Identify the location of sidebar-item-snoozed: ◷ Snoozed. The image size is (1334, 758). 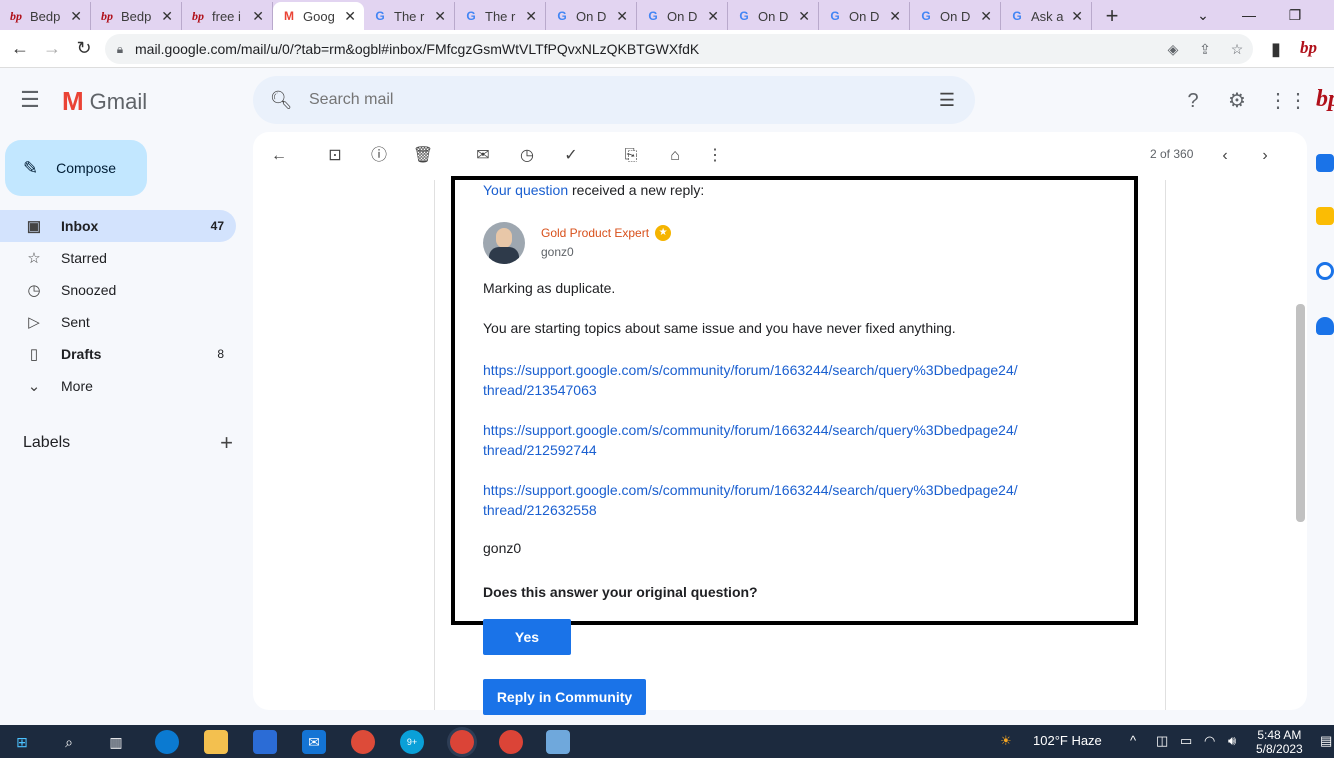
(118, 290).